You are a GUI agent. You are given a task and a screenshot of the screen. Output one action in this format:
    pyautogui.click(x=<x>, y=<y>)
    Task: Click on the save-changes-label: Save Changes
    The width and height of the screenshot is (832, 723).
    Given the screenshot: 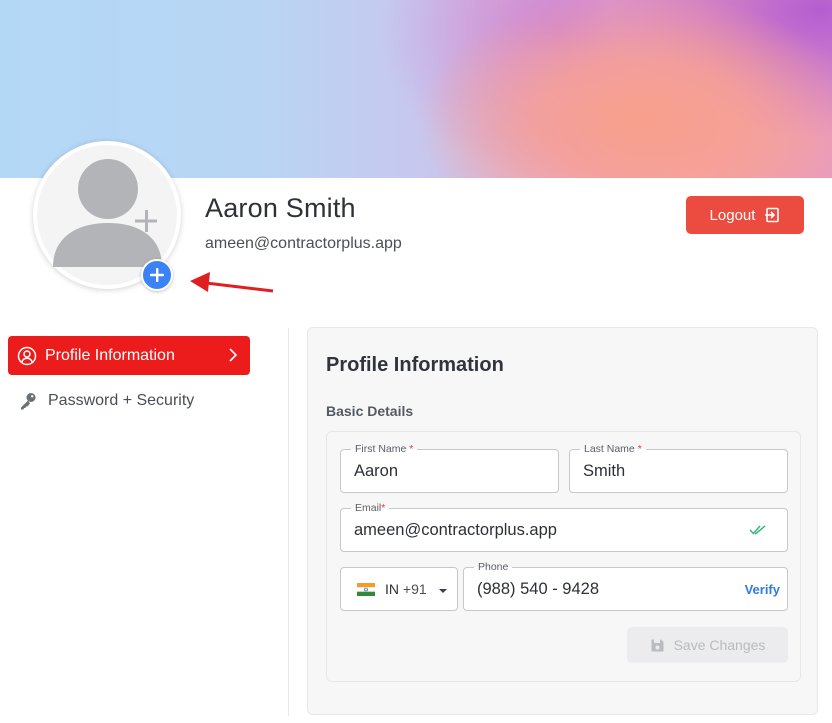 What is the action you would take?
    pyautogui.click(x=719, y=645)
    